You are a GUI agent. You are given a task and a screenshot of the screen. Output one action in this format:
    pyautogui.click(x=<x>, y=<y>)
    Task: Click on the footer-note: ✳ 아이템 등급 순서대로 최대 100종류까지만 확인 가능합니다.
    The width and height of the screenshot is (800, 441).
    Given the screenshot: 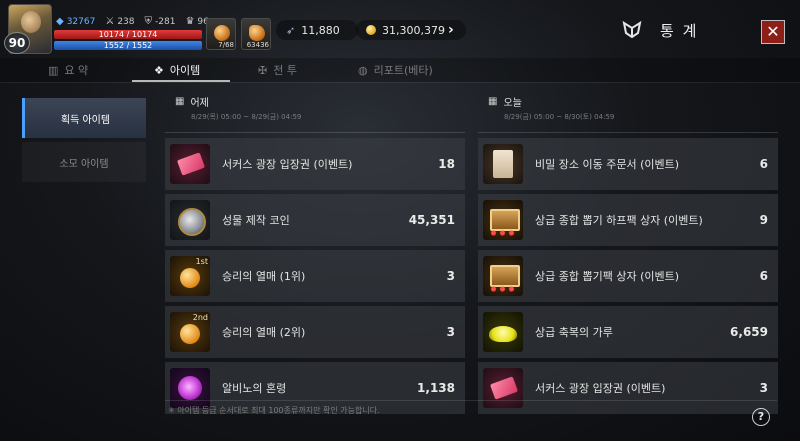 What is the action you would take?
    pyautogui.click(x=274, y=410)
    